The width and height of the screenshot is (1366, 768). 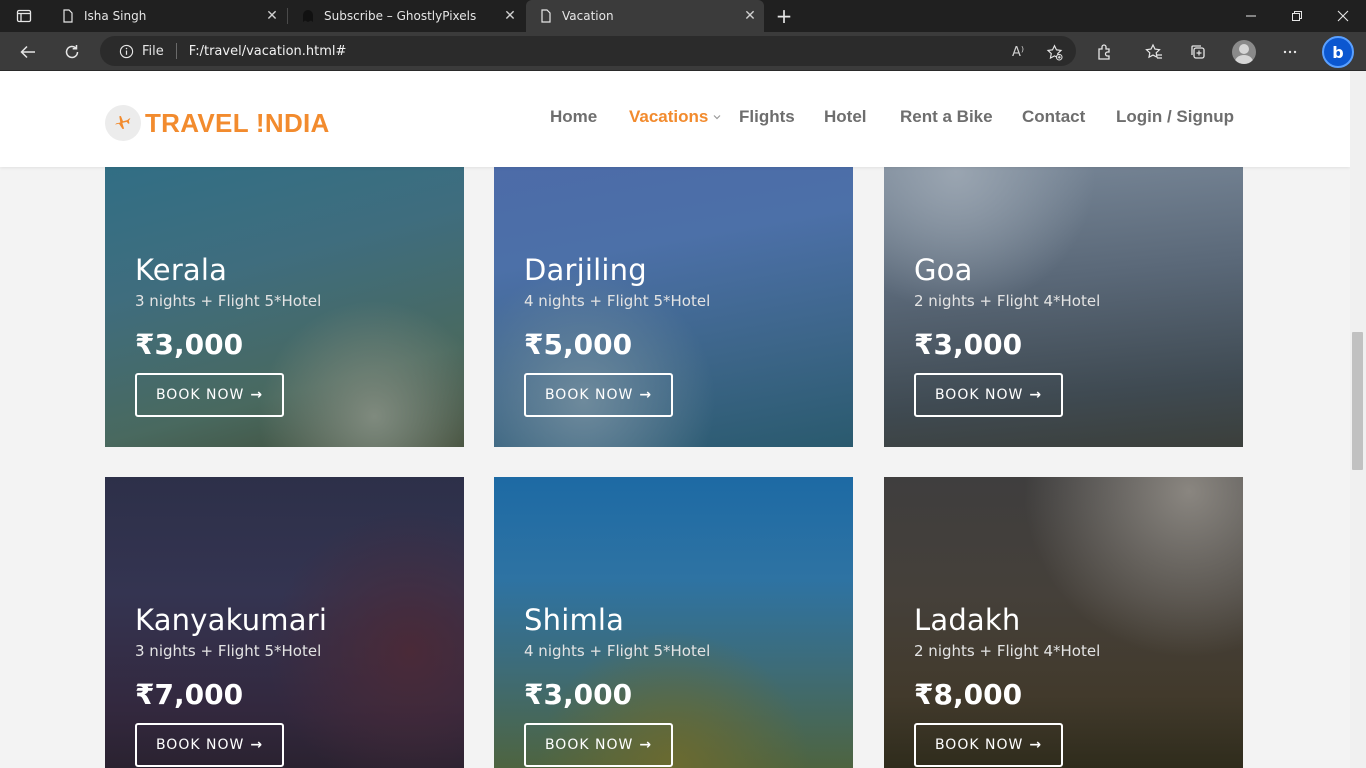 What do you see at coordinates (967, 620) in the screenshot?
I see `card-title: Ladakh` at bounding box center [967, 620].